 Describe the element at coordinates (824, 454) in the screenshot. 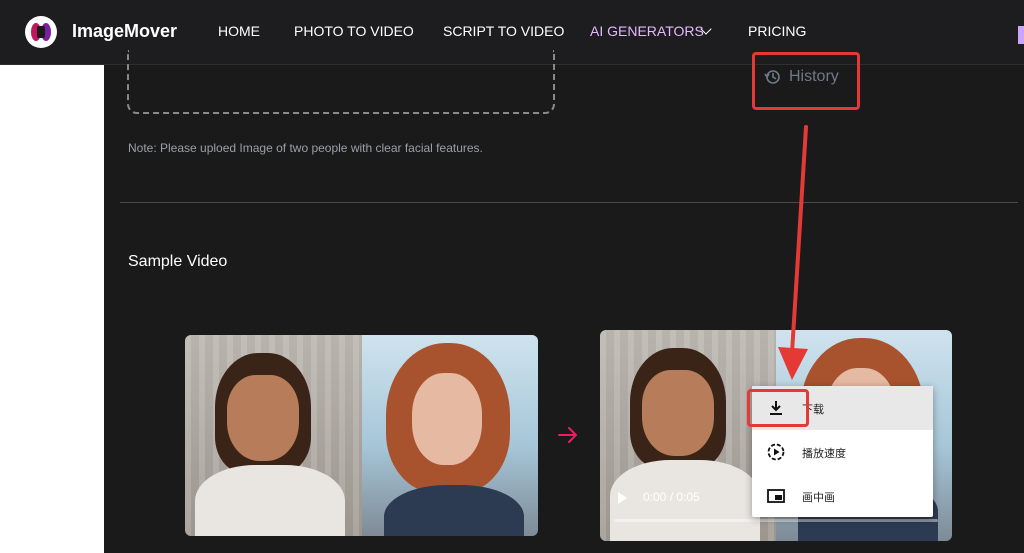

I see `menu-item-label: 播放速度` at that location.